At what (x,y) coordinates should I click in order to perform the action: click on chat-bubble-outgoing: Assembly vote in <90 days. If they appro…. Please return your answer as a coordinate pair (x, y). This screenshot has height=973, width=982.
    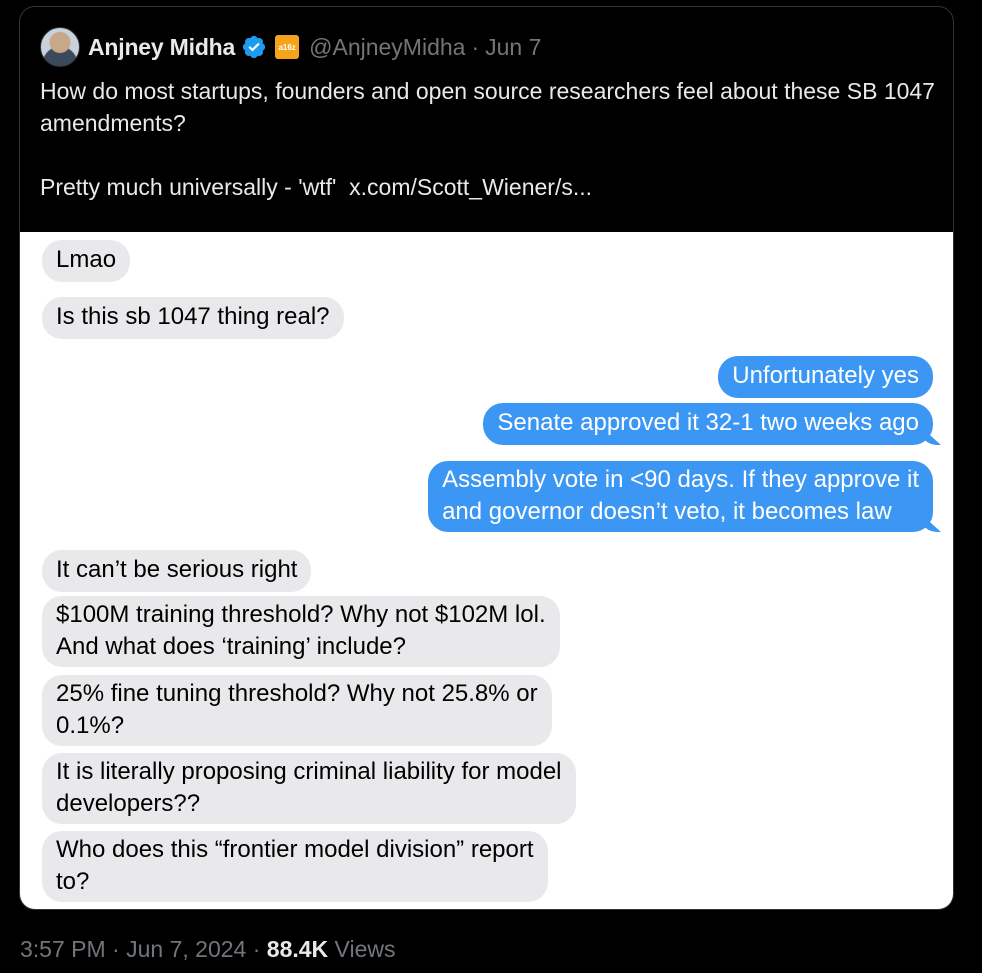
    Looking at the image, I should click on (680, 496).